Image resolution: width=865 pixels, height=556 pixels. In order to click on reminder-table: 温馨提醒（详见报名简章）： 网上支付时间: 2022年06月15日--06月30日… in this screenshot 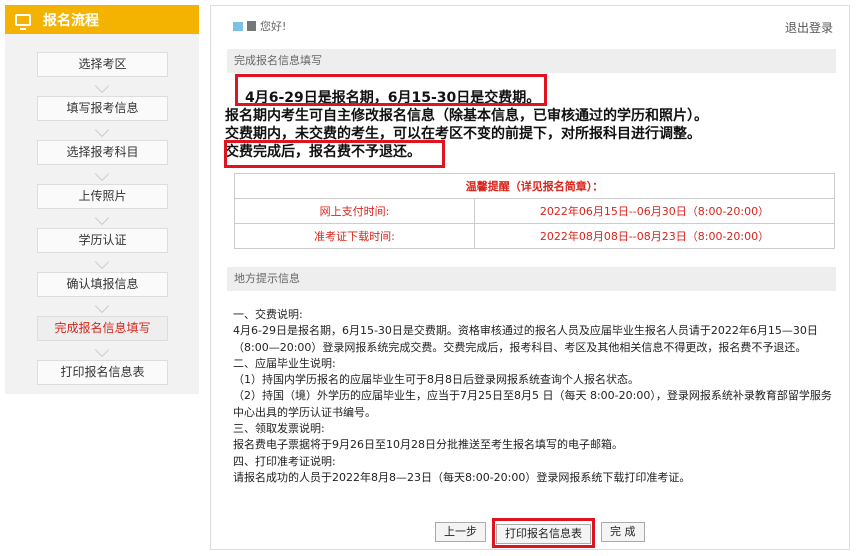, I will do `click(534, 211)`.